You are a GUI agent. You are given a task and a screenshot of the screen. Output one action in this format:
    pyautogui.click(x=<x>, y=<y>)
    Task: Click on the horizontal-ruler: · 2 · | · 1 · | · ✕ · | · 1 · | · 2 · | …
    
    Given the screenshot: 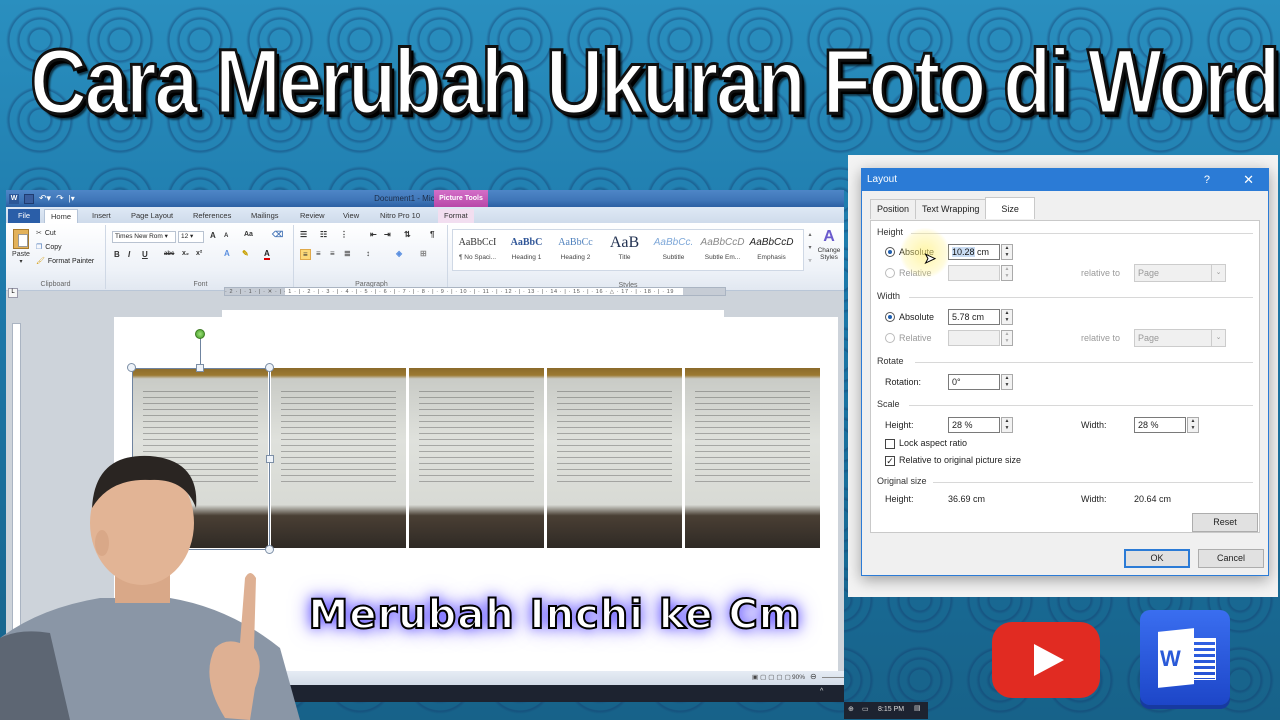 What is the action you would take?
    pyautogui.click(x=475, y=291)
    